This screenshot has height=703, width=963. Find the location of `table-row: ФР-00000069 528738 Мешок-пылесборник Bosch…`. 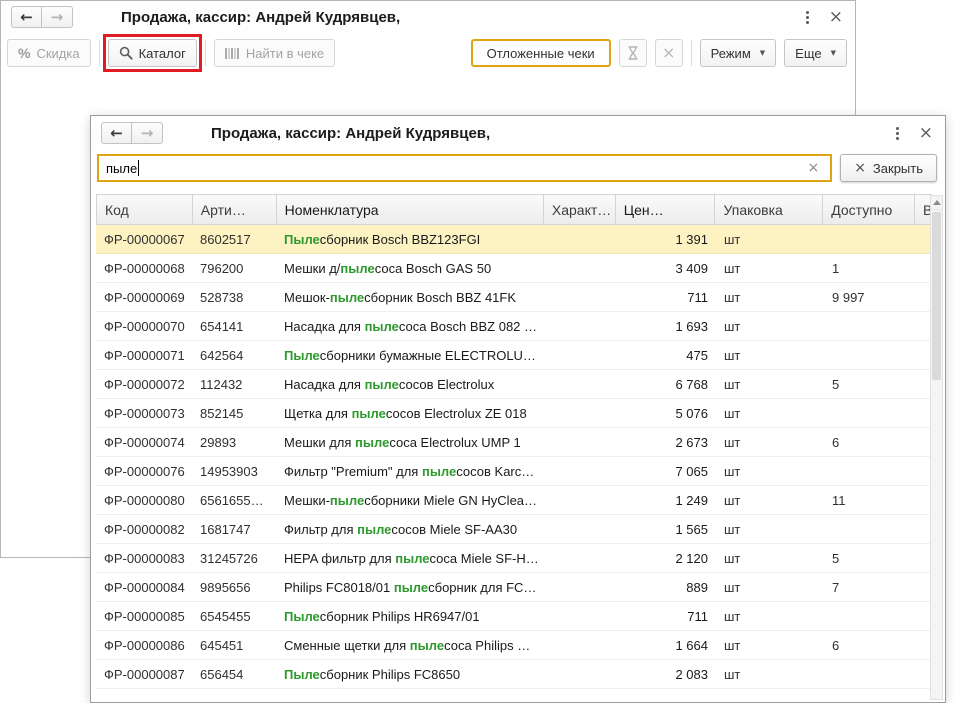

table-row: ФР-00000069 528738 Мешок-пылесборник Bosch… is located at coordinates (514, 297).